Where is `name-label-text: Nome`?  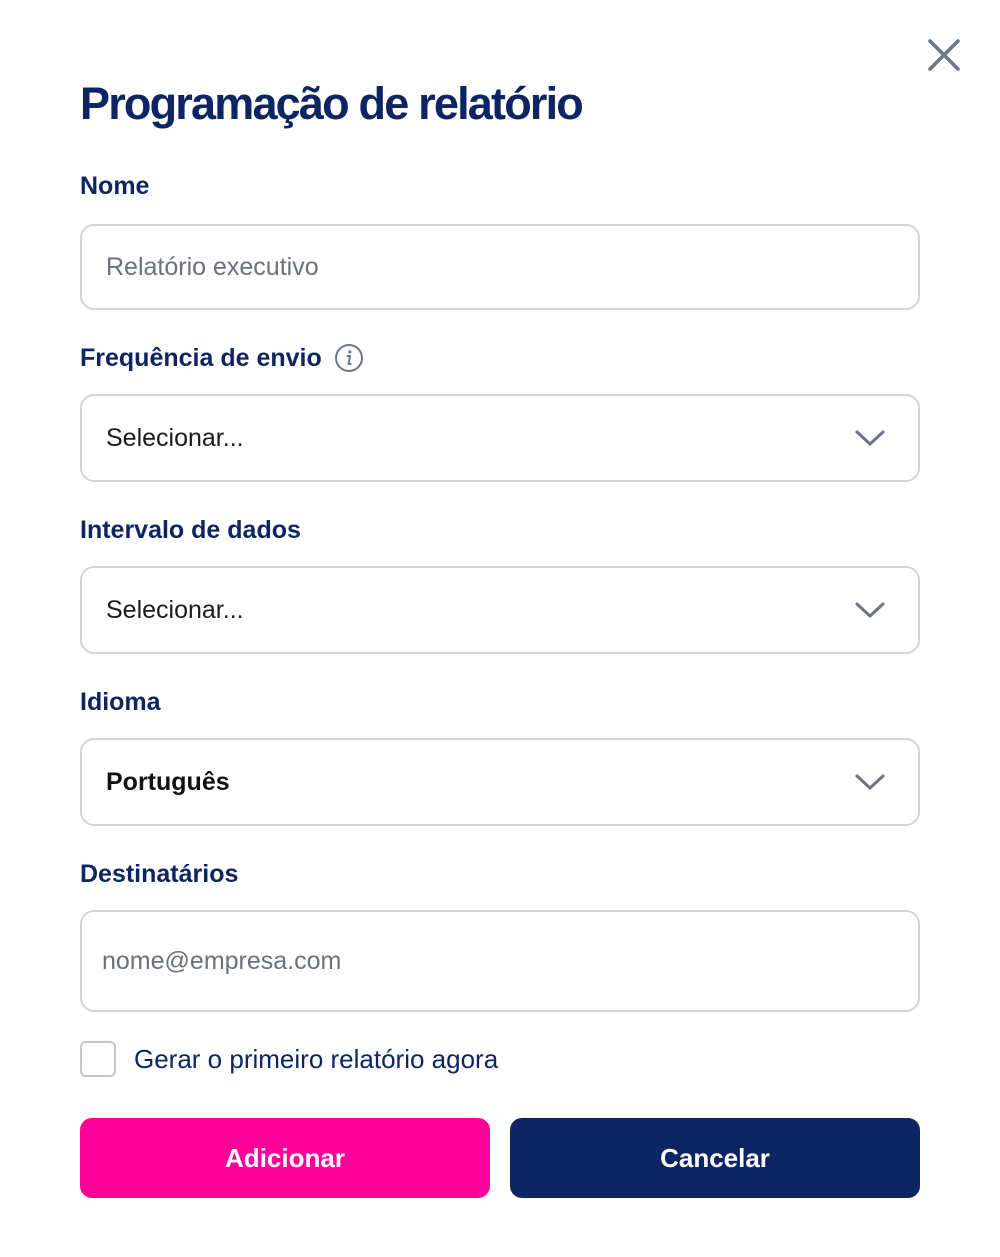
name-label-text: Nome is located at coordinates (115, 186).